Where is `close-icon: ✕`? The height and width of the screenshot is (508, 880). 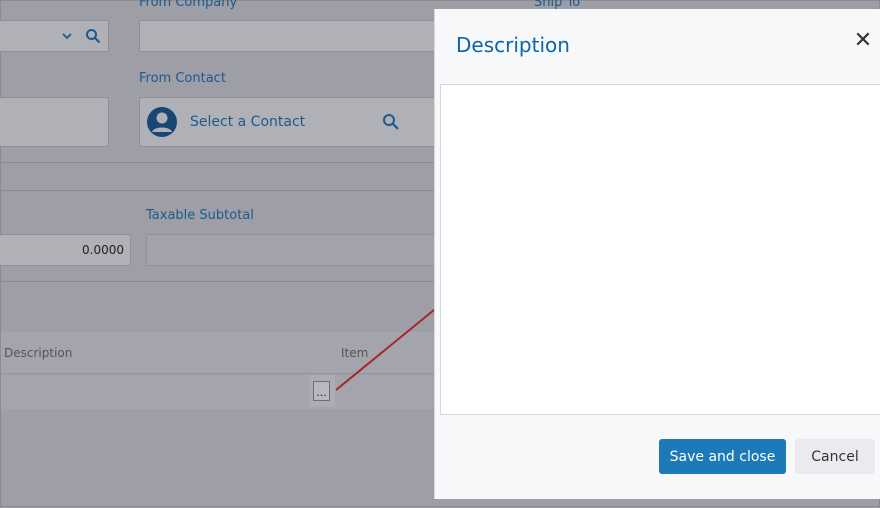 close-icon: ✕ is located at coordinates (863, 41).